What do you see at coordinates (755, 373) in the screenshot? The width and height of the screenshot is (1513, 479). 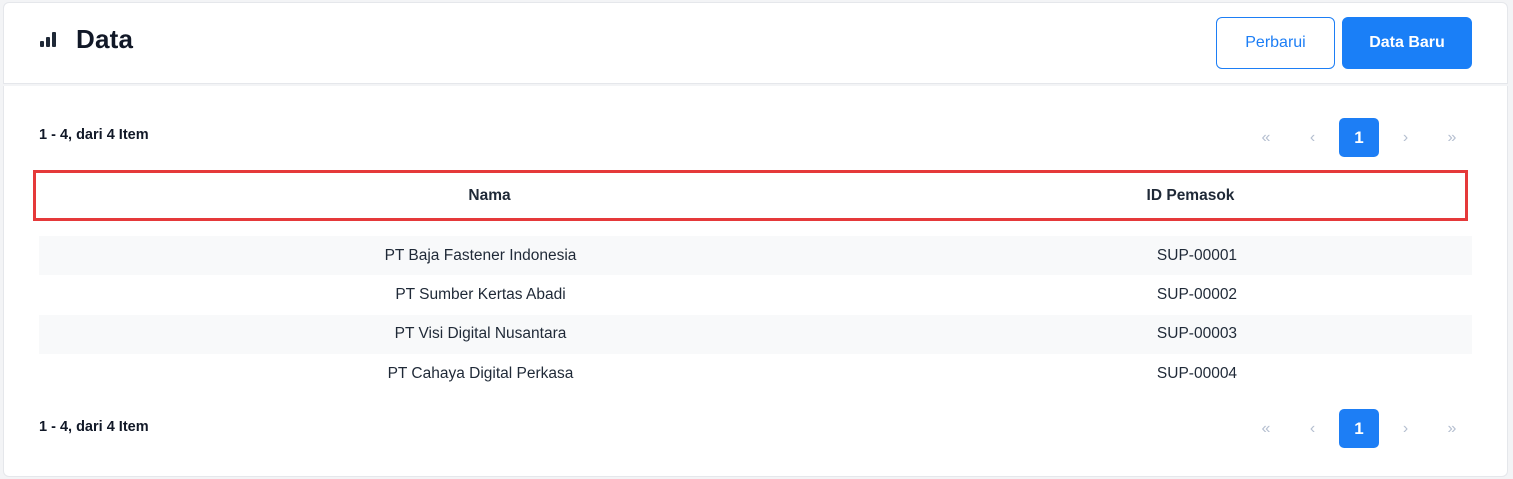 I see `table-row: PT Cahaya Digital Perkasa SUP-00004` at bounding box center [755, 373].